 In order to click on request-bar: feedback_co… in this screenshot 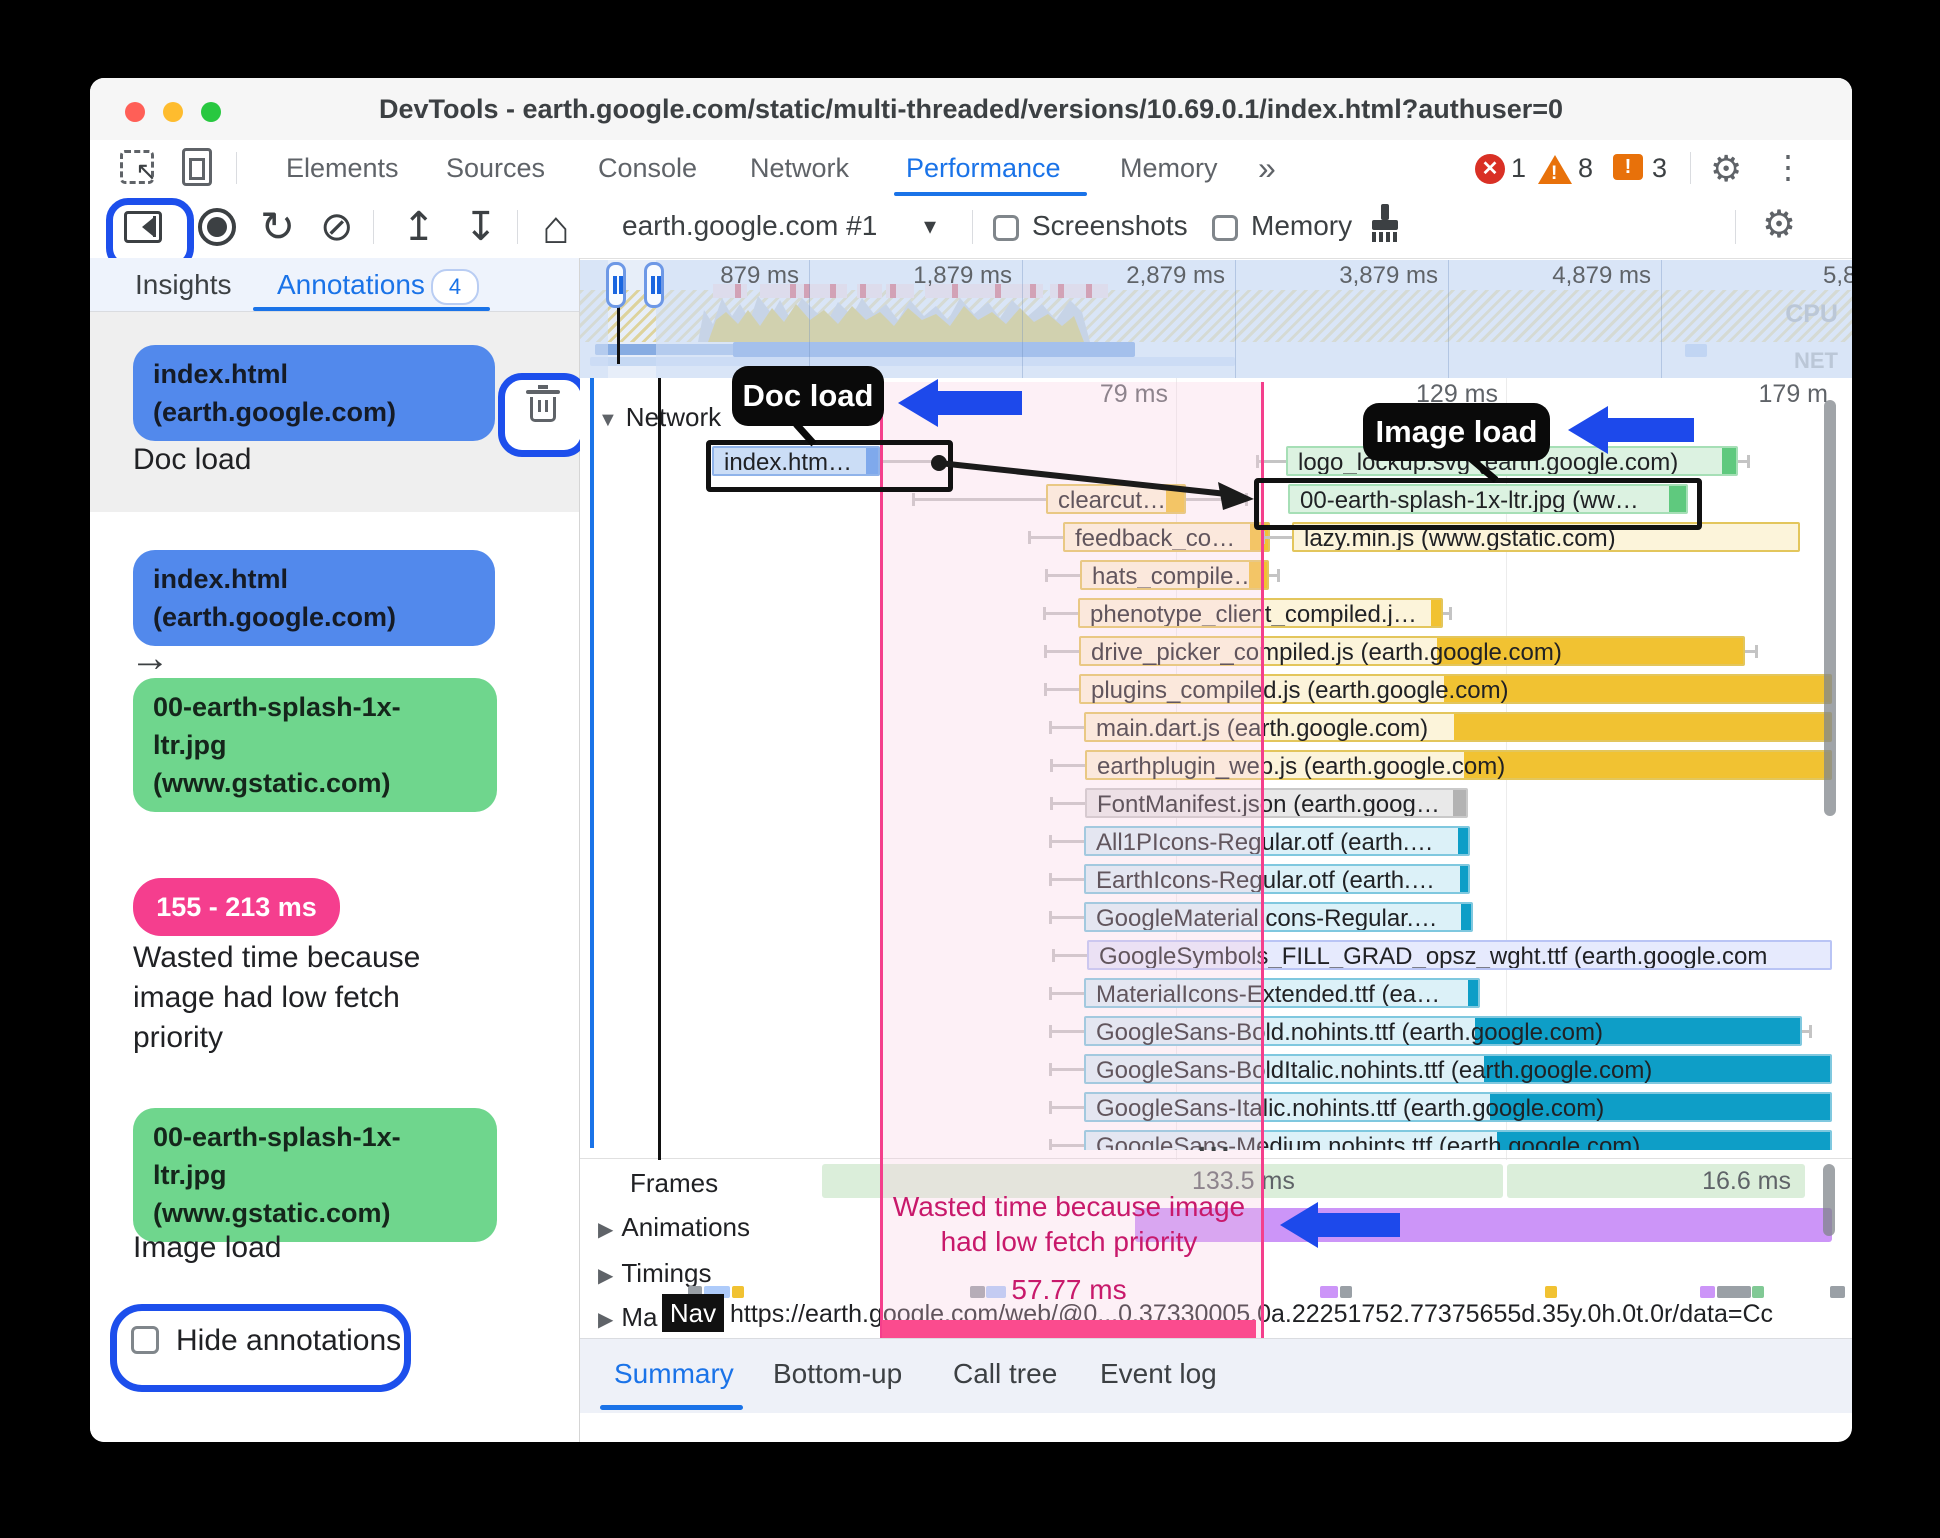, I will do `click(1166, 537)`.